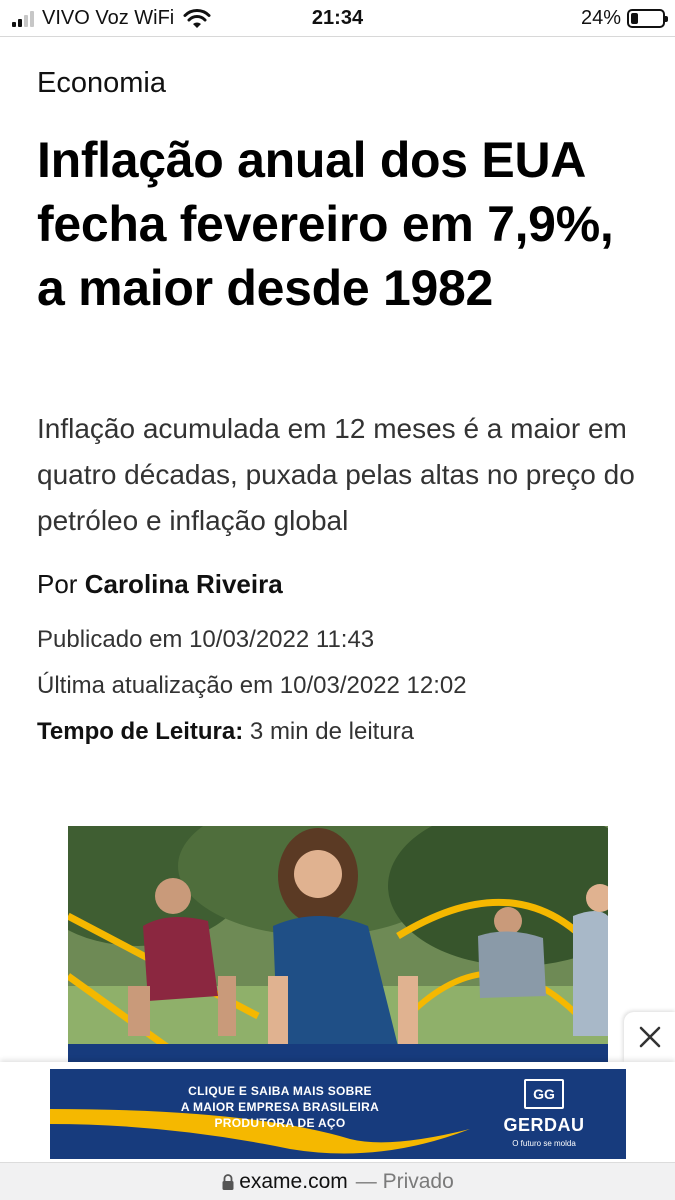 The width and height of the screenshot is (675, 1200). I want to click on status-left: VIVO Voz WiFi, so click(112, 18).